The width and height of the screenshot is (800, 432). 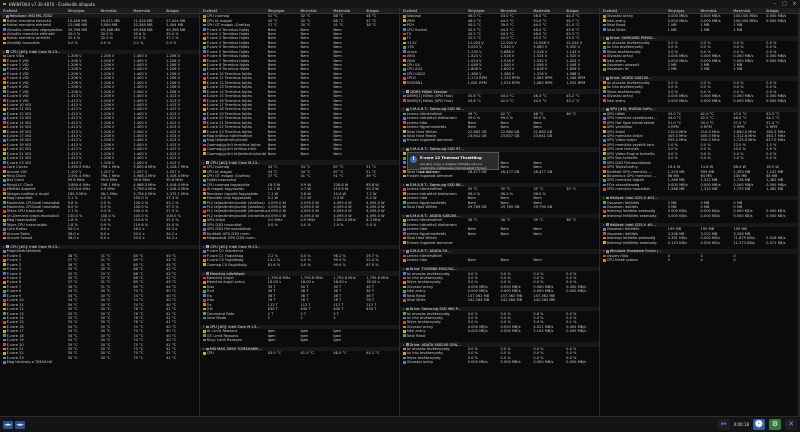 I want to click on sensor-row: CPU hibák száma 0 0 0, so click(x=699, y=260).